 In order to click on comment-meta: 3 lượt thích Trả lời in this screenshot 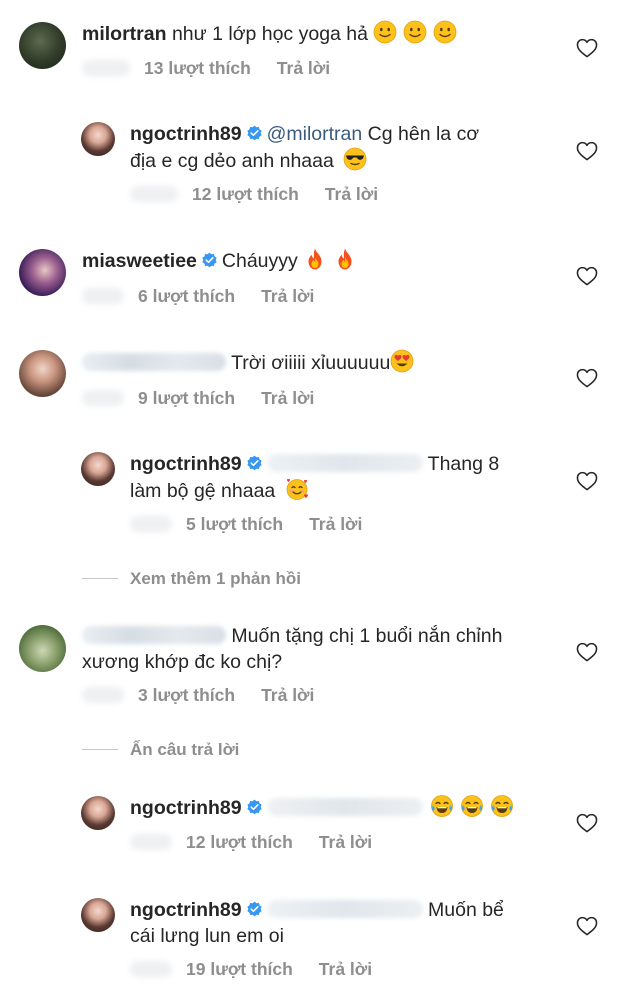, I will do `click(198, 695)`.